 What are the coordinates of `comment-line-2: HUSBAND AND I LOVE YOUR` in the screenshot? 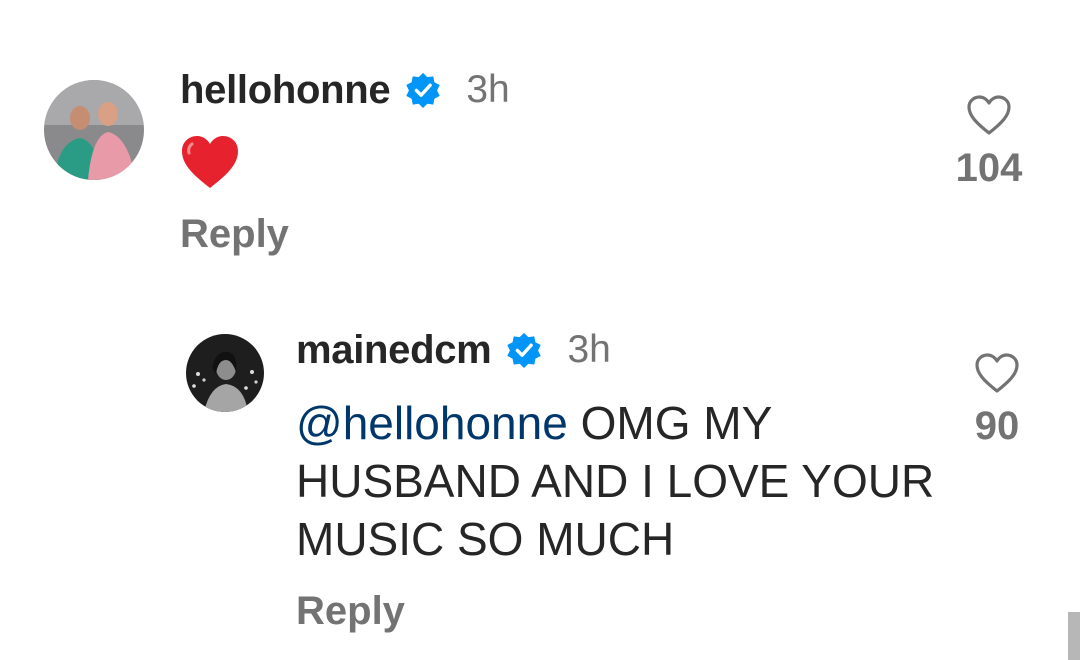 It's located at (615, 481).